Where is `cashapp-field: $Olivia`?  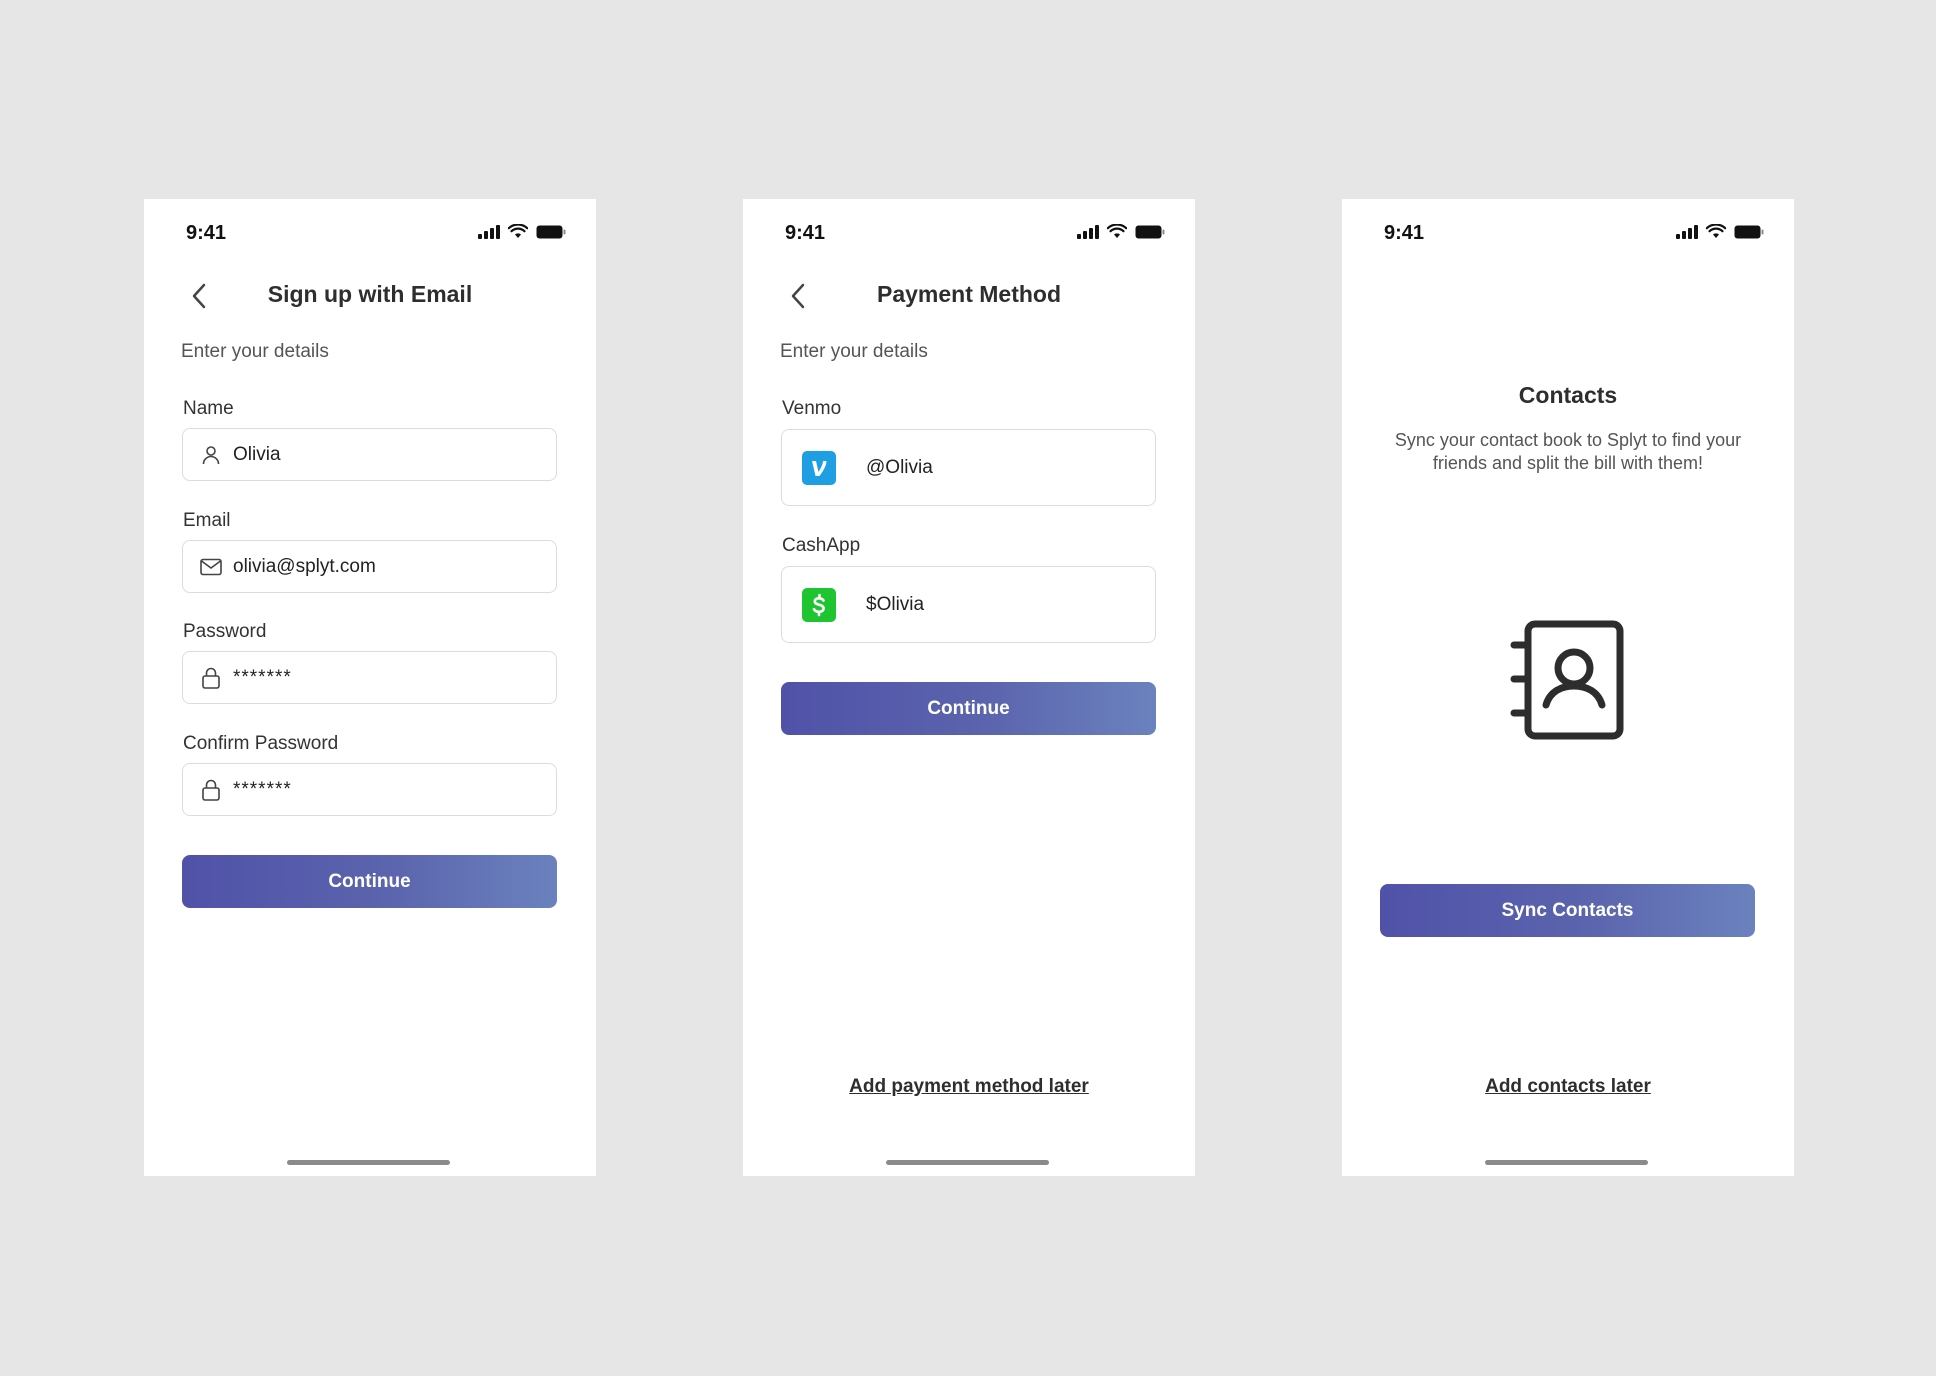 cashapp-field: $Olivia is located at coordinates (968, 604).